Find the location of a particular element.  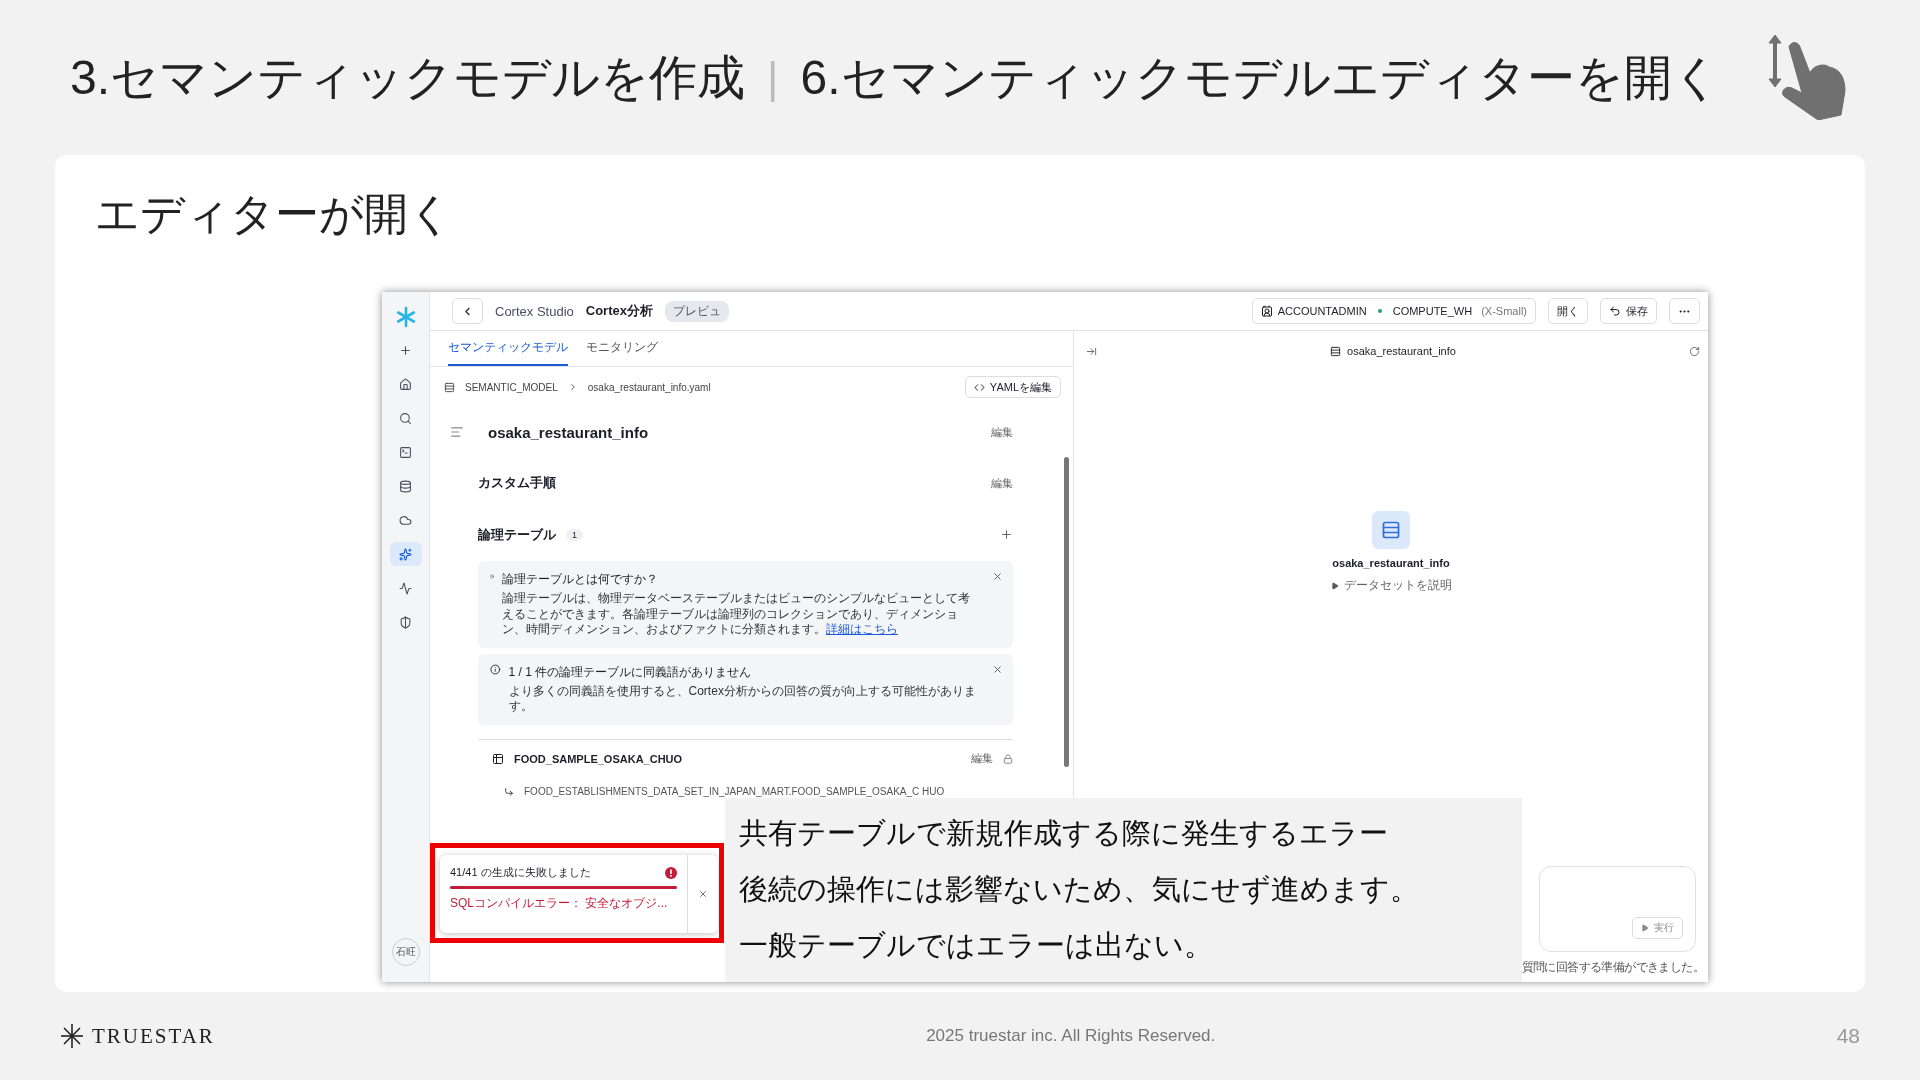

slide-subtitle: 6.セマンティックモデルエディターを開く is located at coordinates (1260, 77).